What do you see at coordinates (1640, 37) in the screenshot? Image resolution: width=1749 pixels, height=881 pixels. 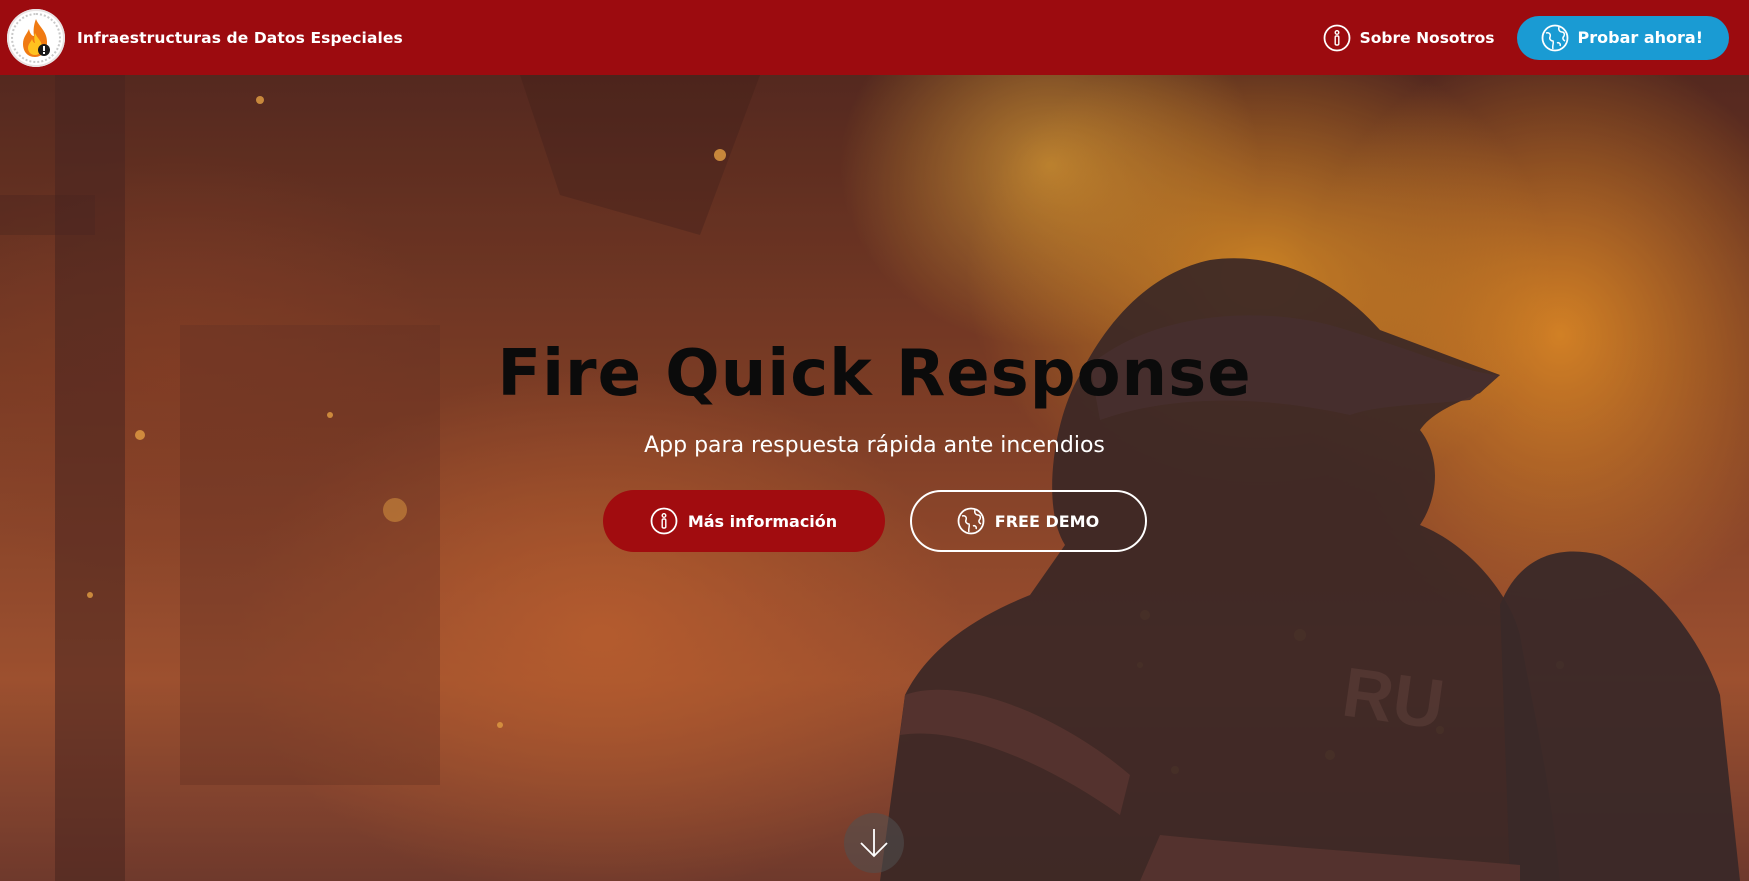 I see `try-now-label: Probar ahora!` at bounding box center [1640, 37].